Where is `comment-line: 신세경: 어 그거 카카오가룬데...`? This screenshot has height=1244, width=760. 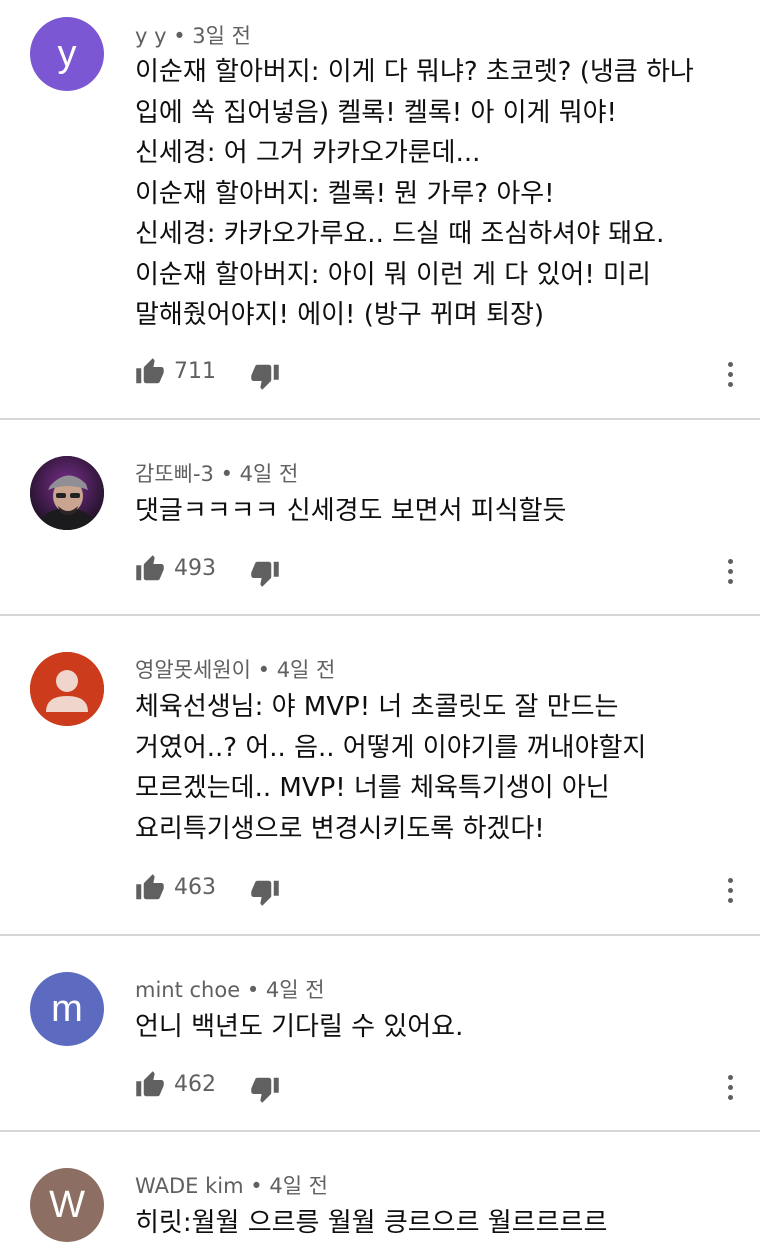 comment-line: 신세경: 어 그거 카카오가룬데... is located at coordinates (308, 153).